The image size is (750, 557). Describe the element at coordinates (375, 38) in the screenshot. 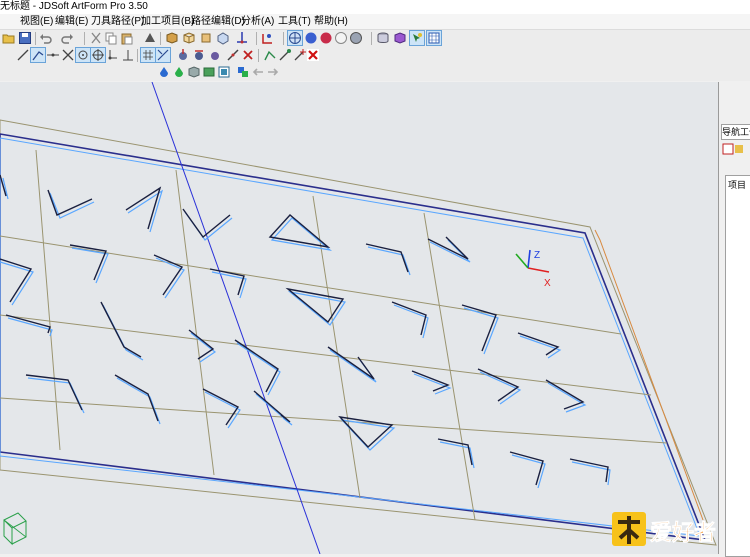

I see `main-toolbar` at that location.